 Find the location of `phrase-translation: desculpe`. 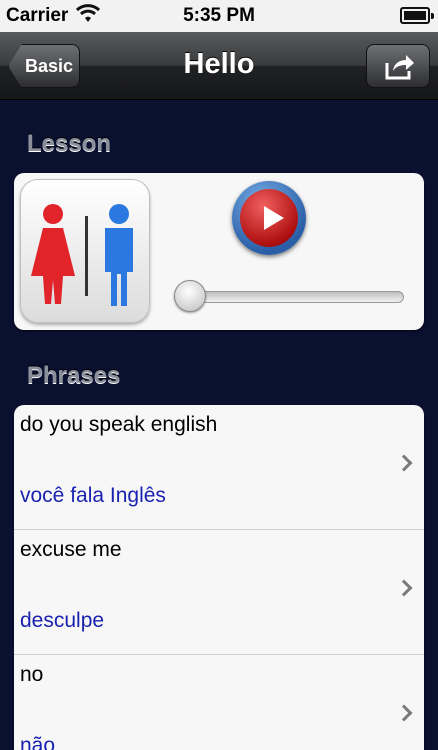

phrase-translation: desculpe is located at coordinates (62, 620).